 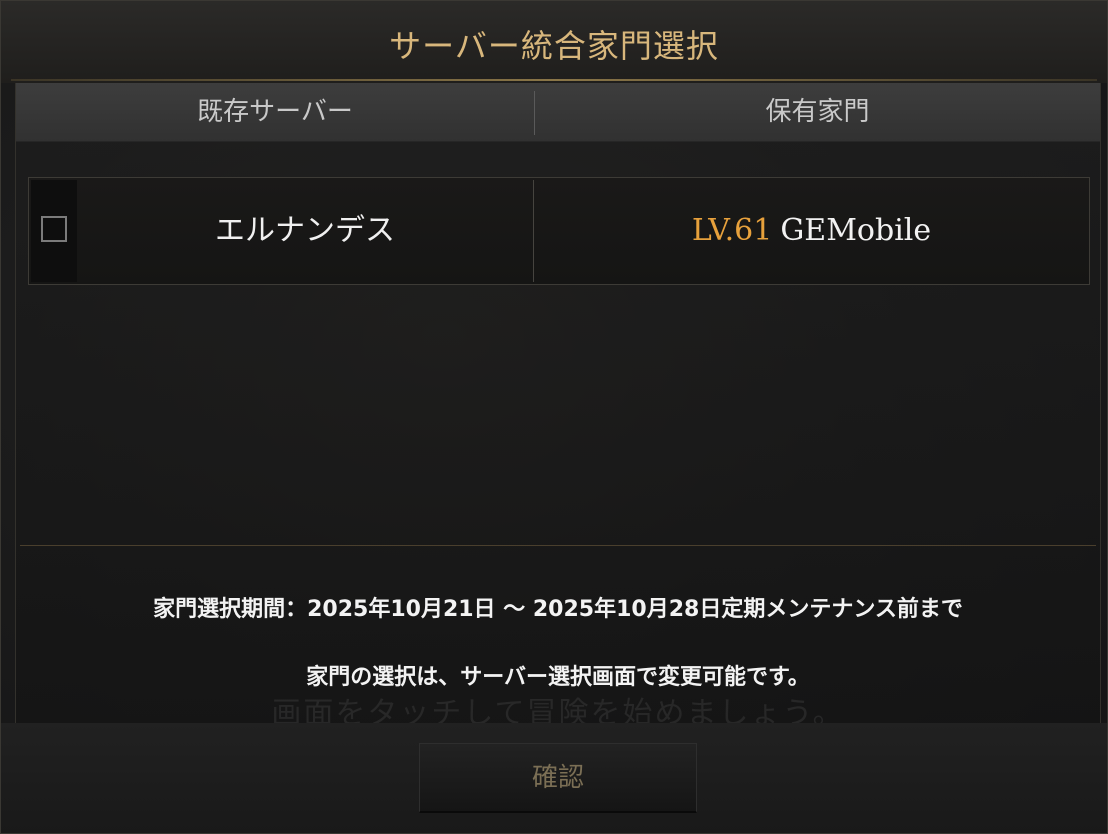 I want to click on header-existing-server: 既存サーバー, so click(x=275, y=112).